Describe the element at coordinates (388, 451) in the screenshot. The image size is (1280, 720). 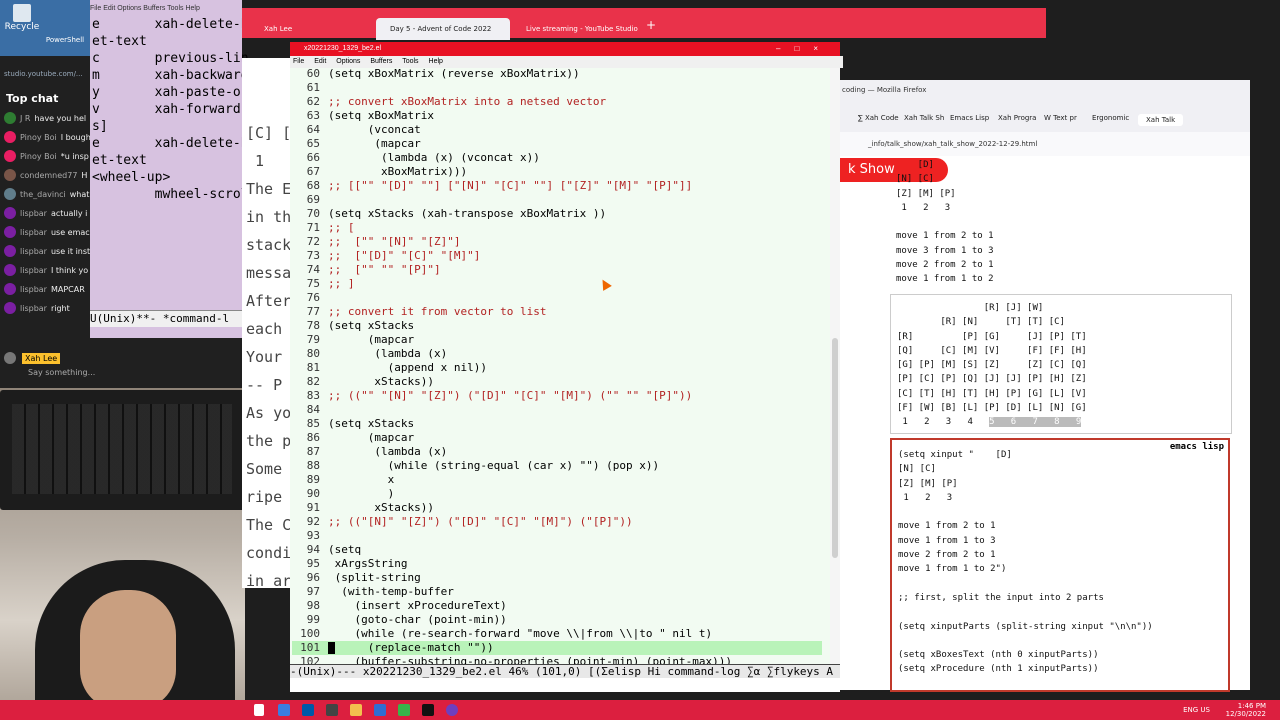
I see `code-text: (lambda (x)` at that location.